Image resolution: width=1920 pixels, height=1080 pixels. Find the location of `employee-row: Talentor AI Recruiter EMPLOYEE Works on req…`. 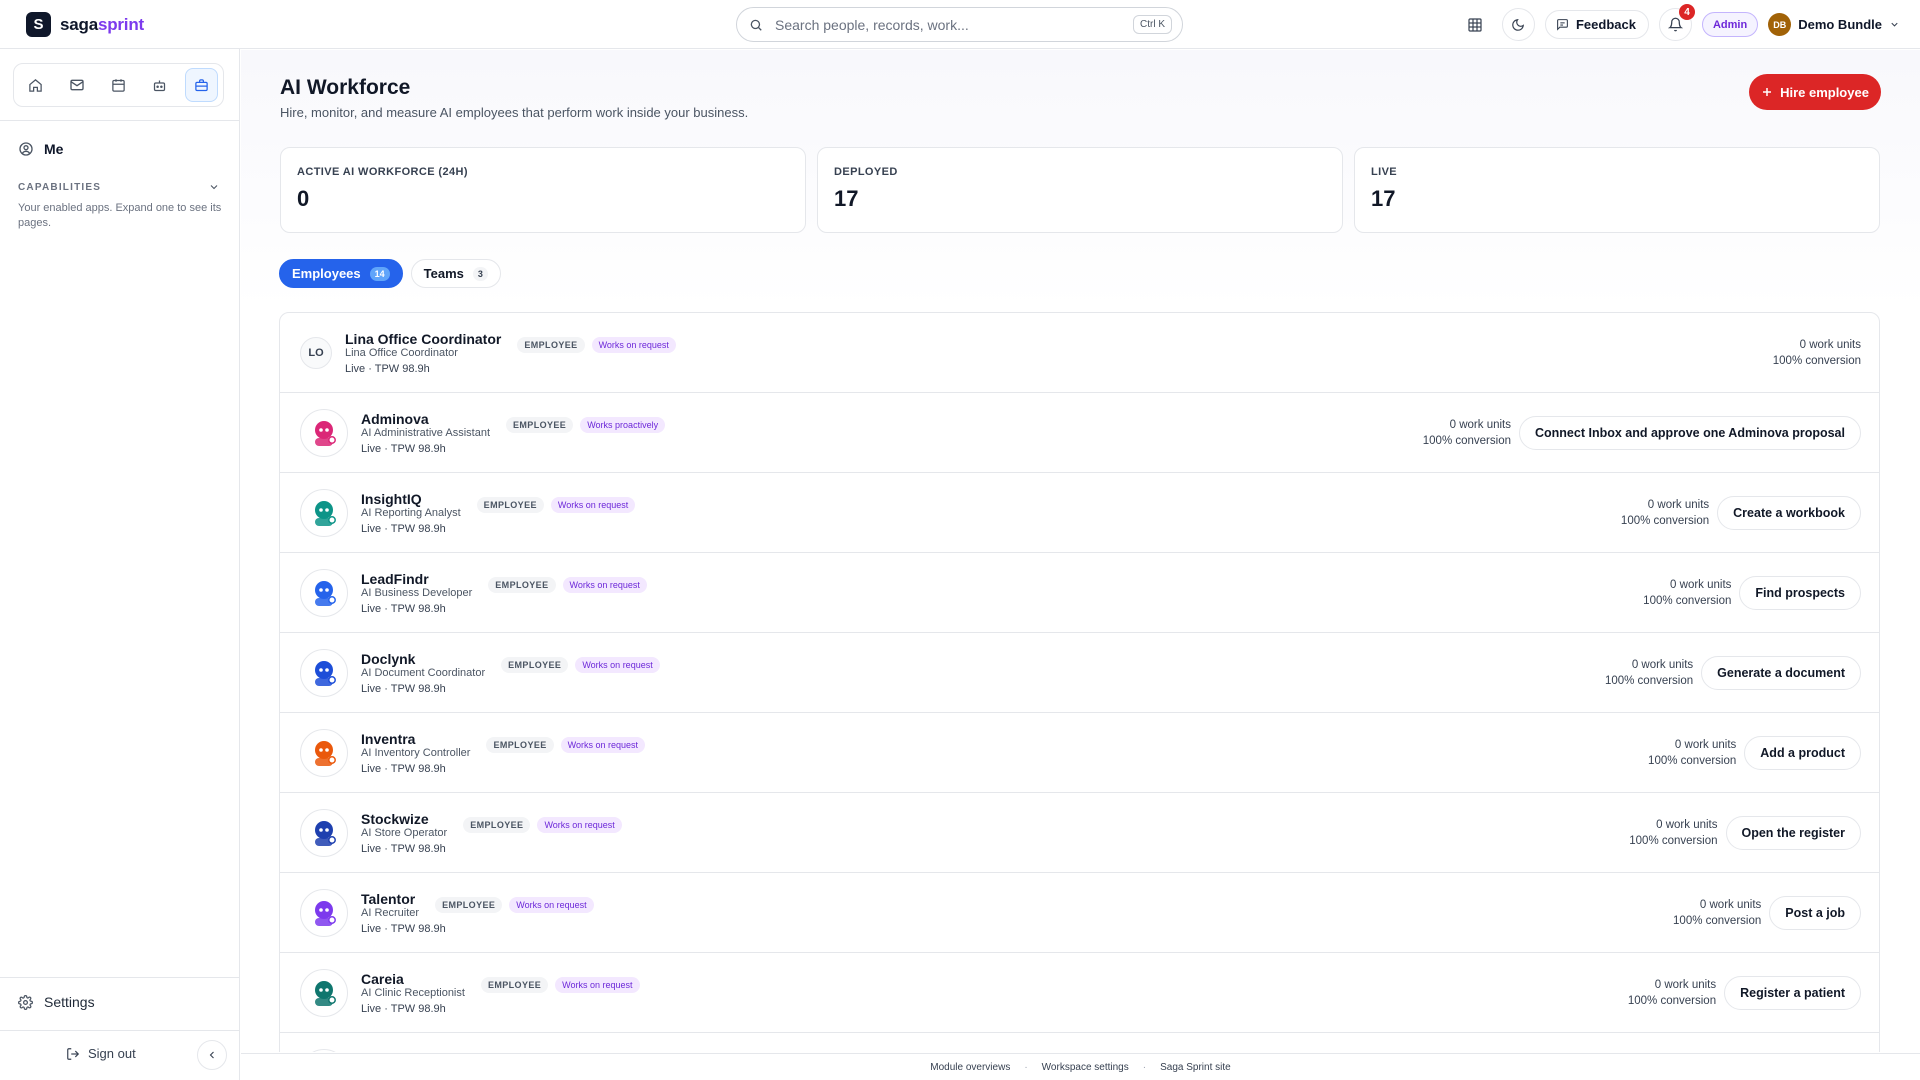

employee-row: Talentor AI Recruiter EMPLOYEE Works on req… is located at coordinates (1079, 913).